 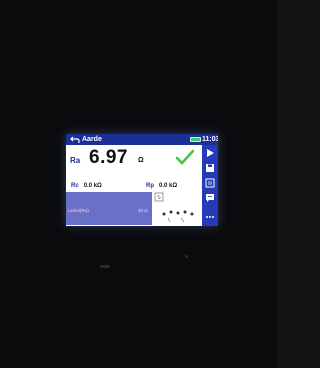 I want to click on ra-unit: Ω, so click(x=141, y=160).